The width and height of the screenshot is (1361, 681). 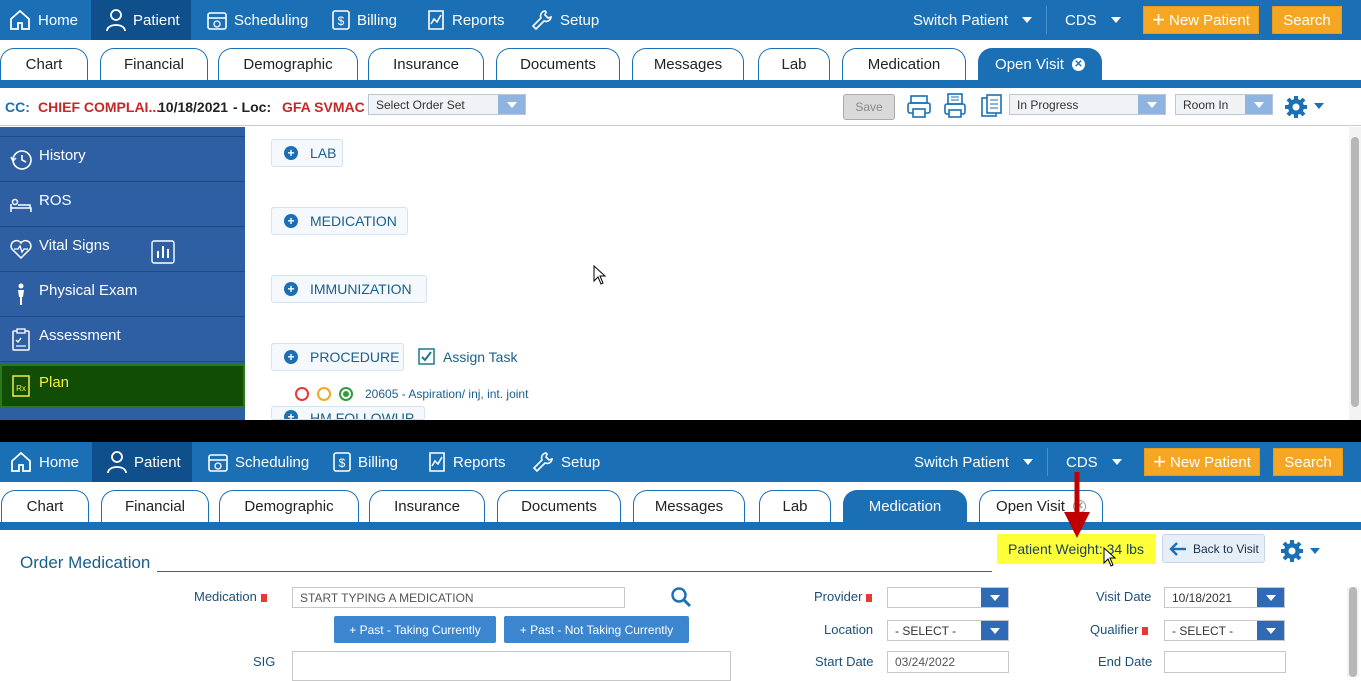 I want to click on print-preview-icon, so click(x=955, y=106).